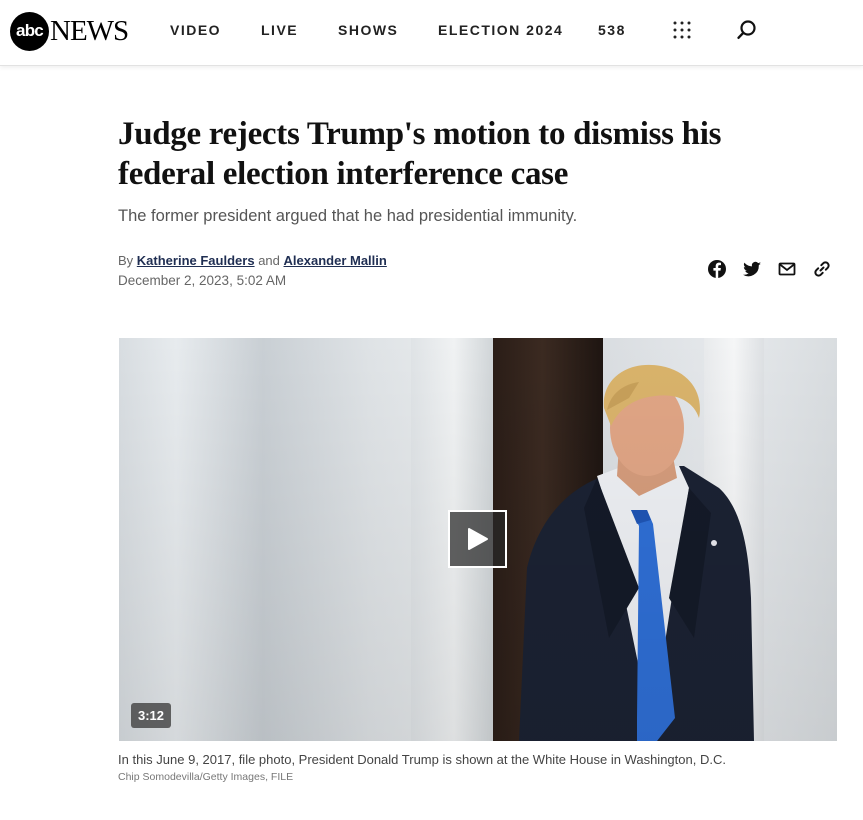 The height and width of the screenshot is (820, 863). What do you see at coordinates (752, 269) in the screenshot?
I see `twitter-icon` at bounding box center [752, 269].